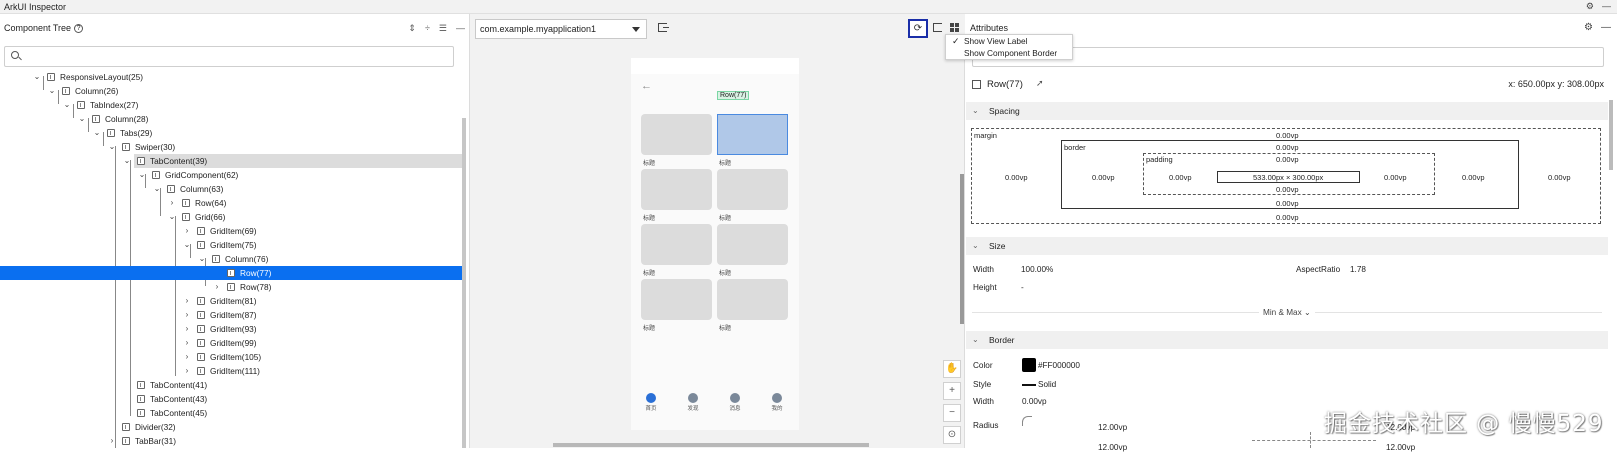  I want to click on border-width-value: 0.00vp, so click(1034, 401).